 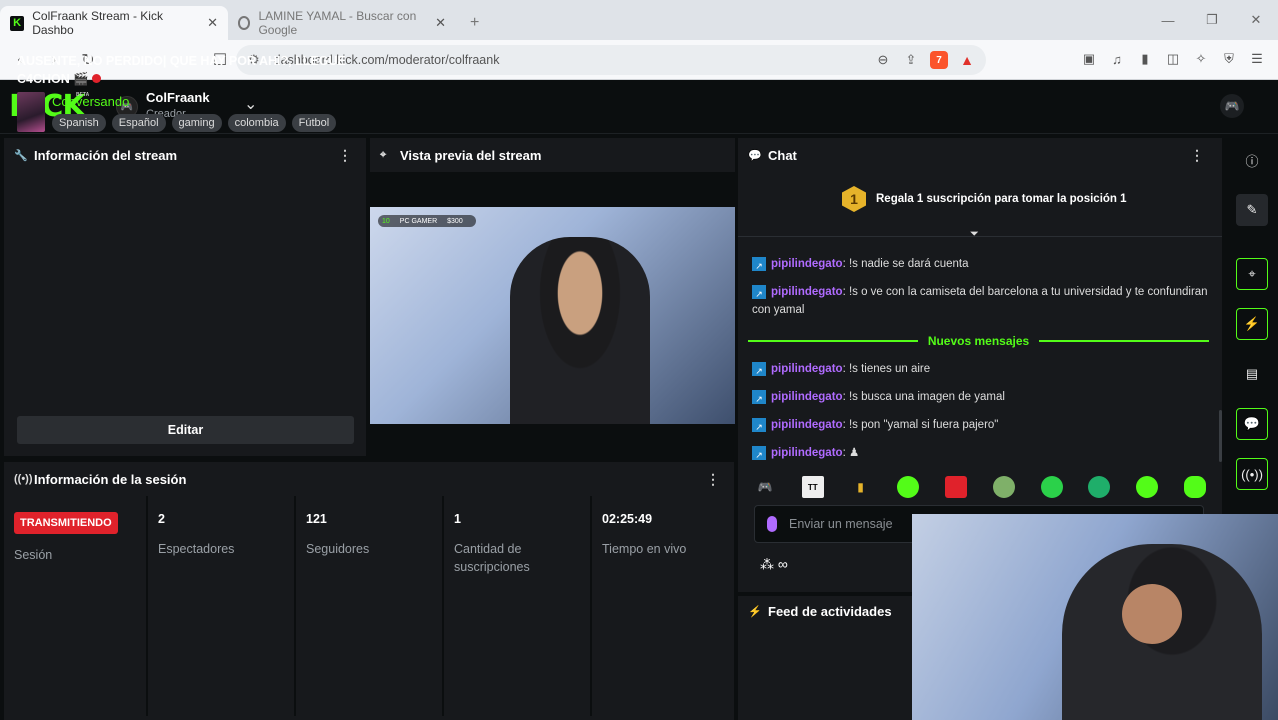 What do you see at coordinates (980, 236) in the screenshot?
I see `divider` at bounding box center [980, 236].